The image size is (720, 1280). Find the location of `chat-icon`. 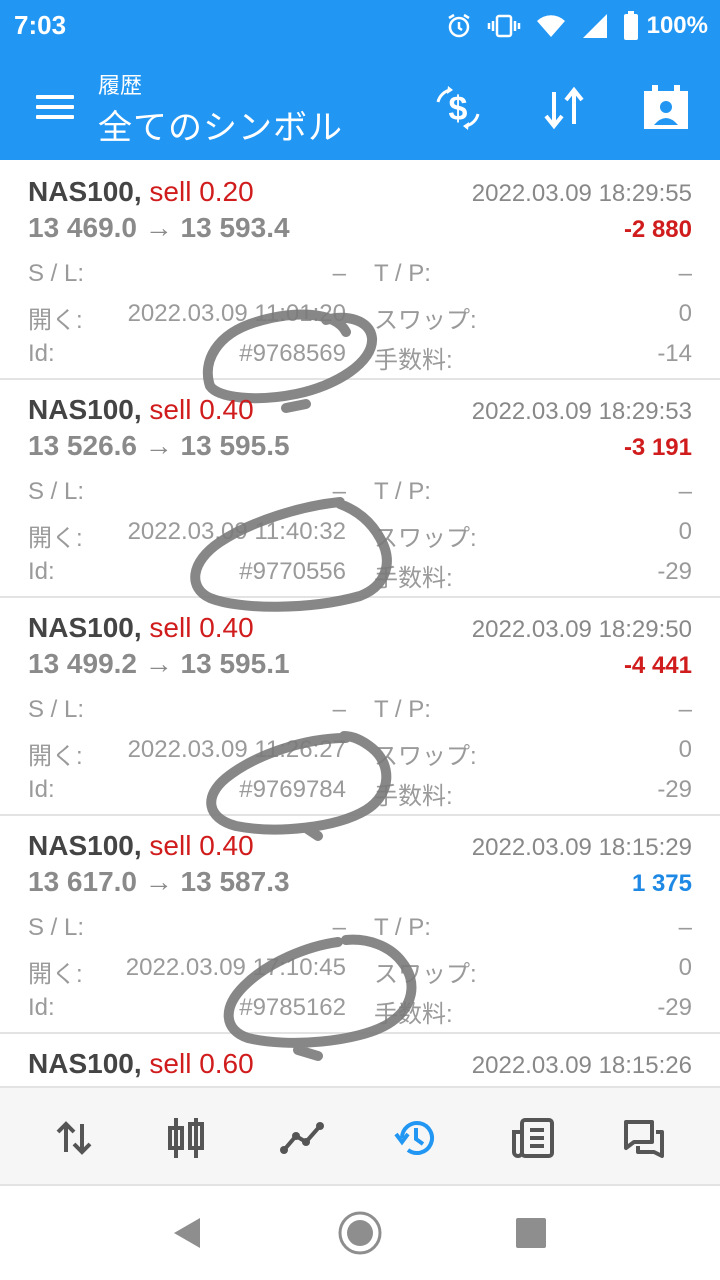

chat-icon is located at coordinates (644, 1139).